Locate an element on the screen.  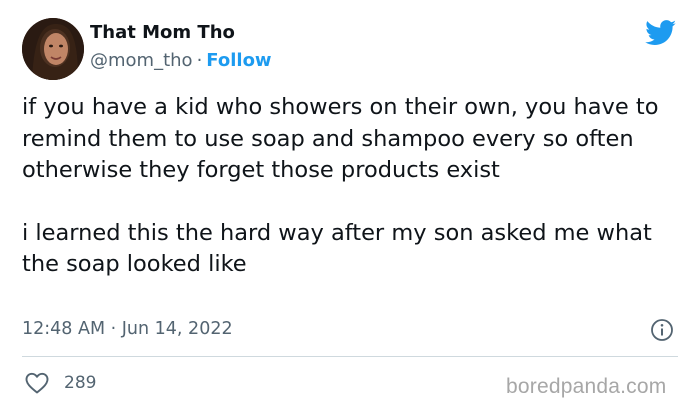
tweet-timestamp: 12:48 AM · Jun 14, 2022 is located at coordinates (127, 329).